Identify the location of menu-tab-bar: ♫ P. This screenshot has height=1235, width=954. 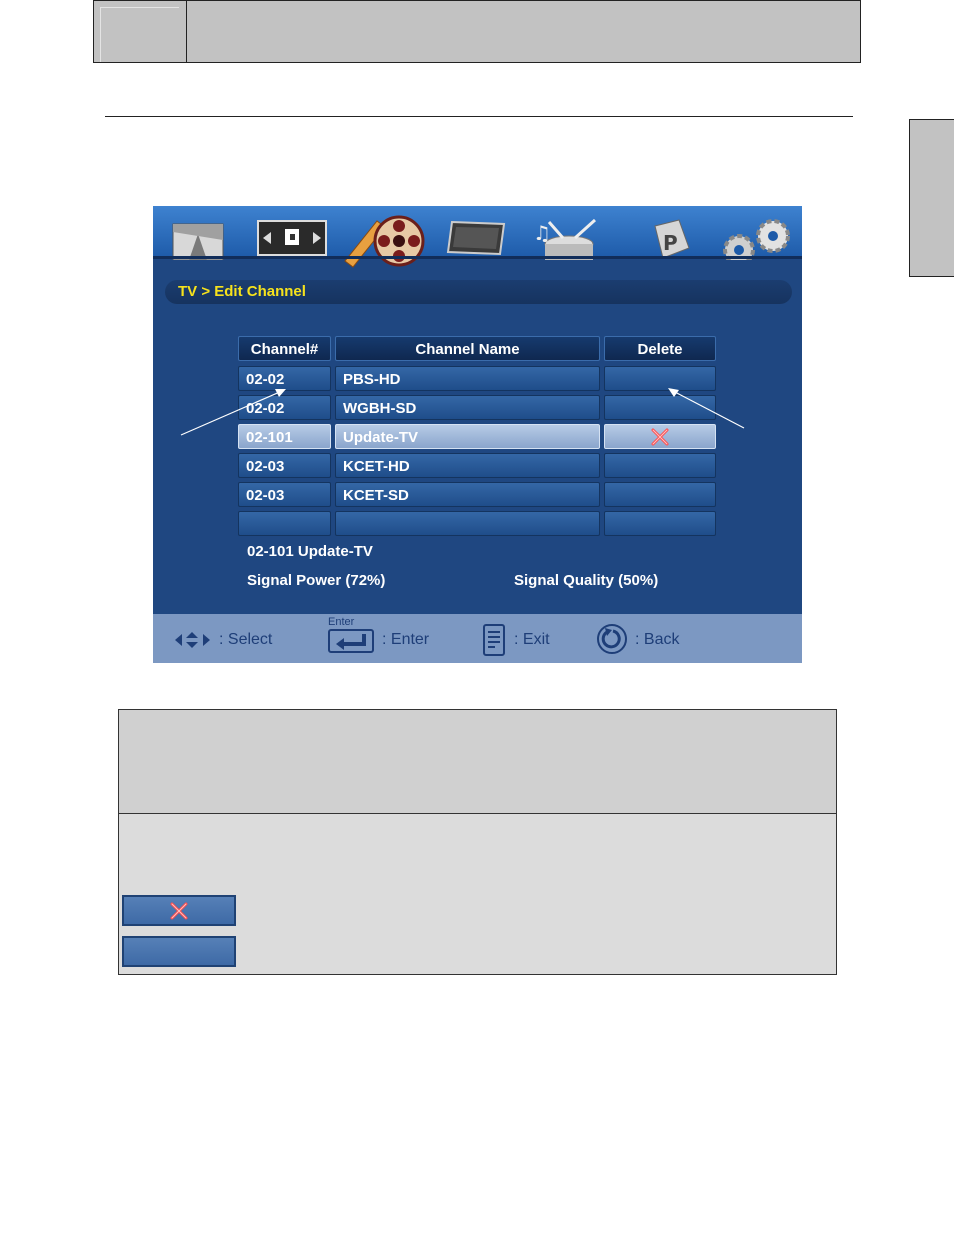
(477, 237).